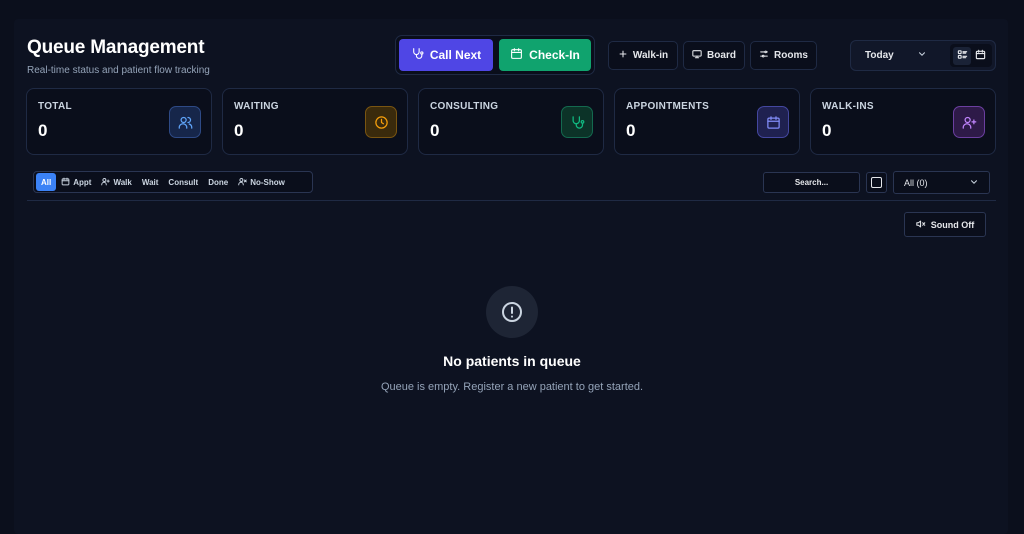  What do you see at coordinates (315, 121) in the screenshot?
I see `stat-card-waiting: WAITING 0` at bounding box center [315, 121].